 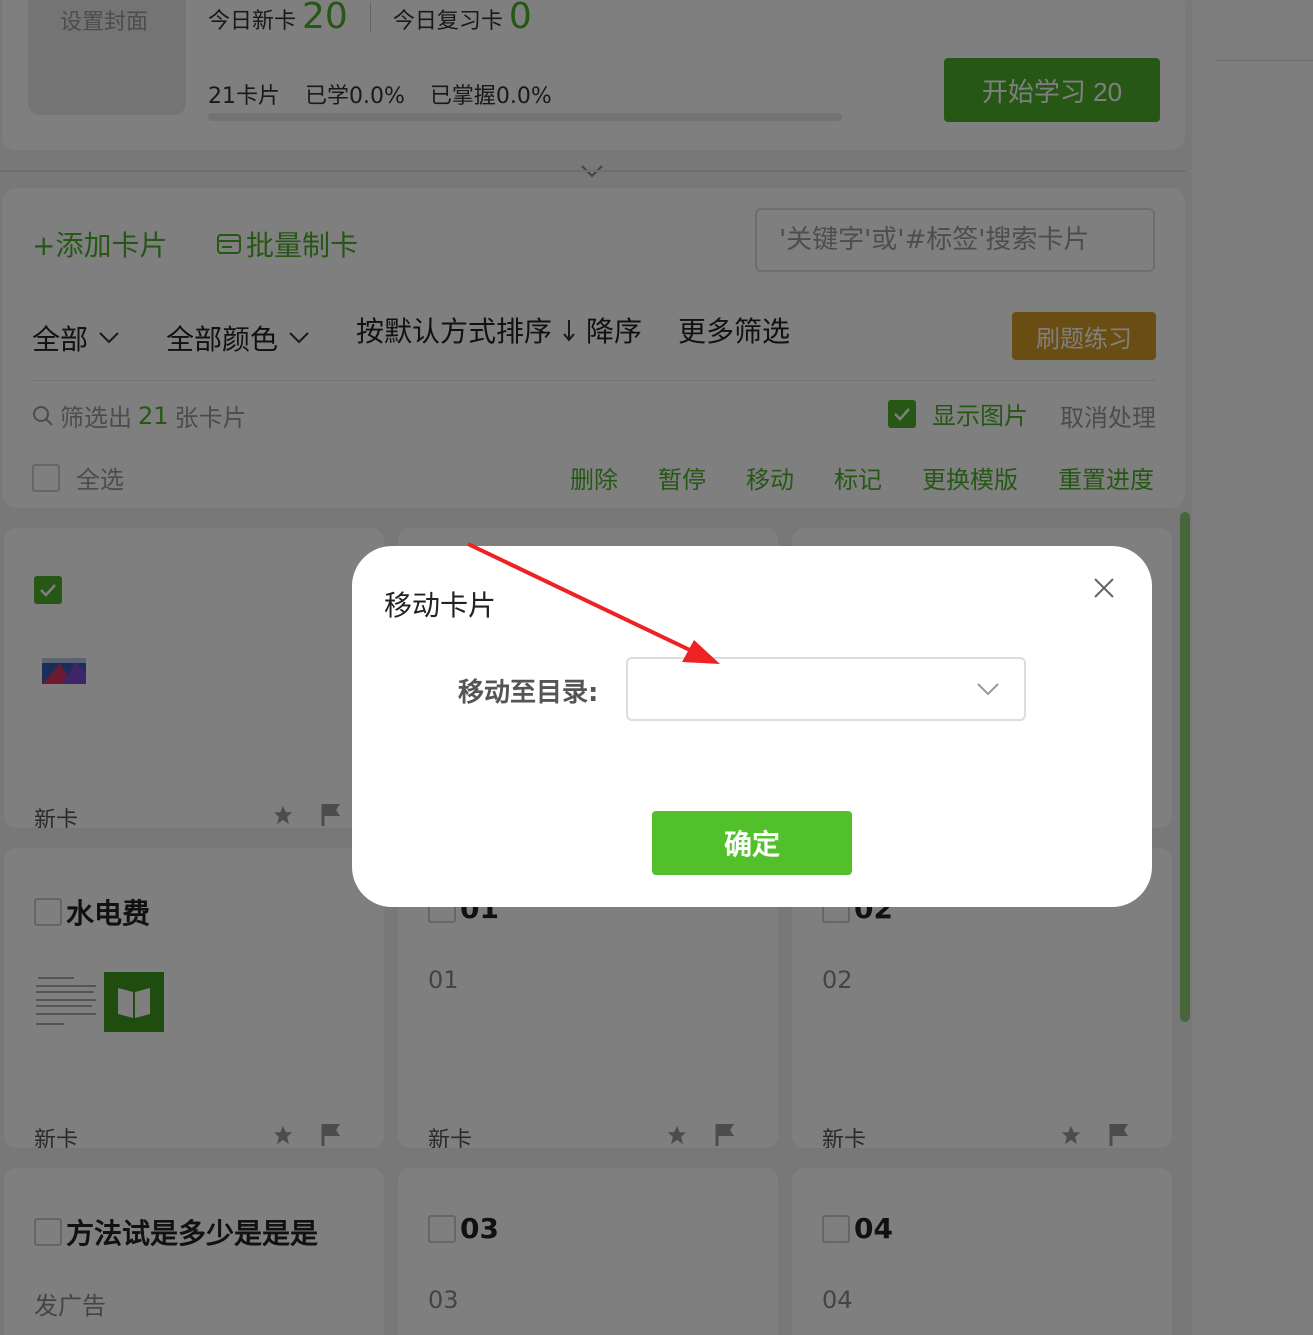 I want to click on target-directory-label: 移动至目录:, so click(x=528, y=693).